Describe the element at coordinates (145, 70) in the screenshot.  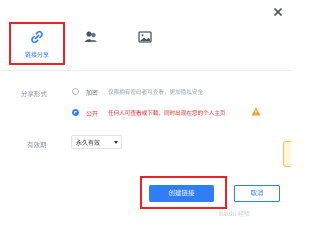
I see `tabs-divider` at that location.